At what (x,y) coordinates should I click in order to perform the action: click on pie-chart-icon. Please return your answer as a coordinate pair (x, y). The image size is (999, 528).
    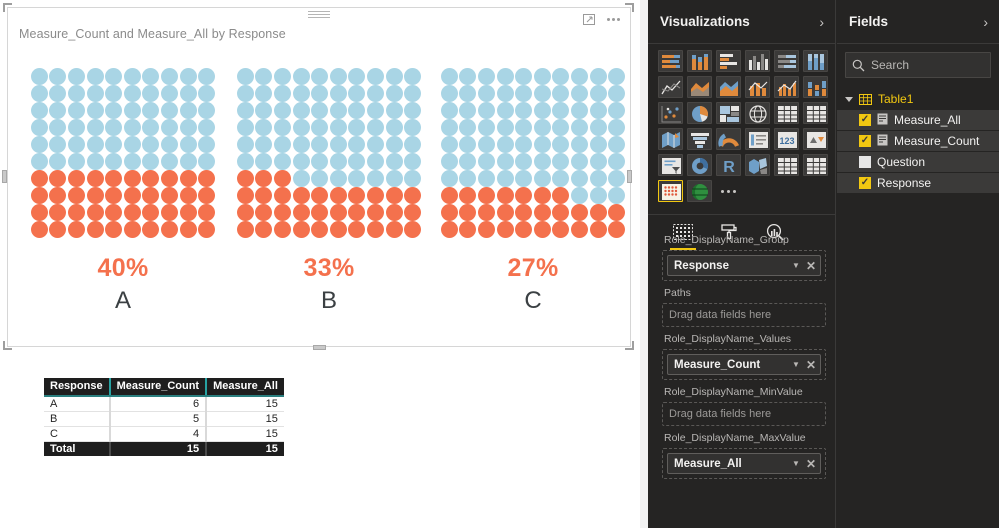
    Looking at the image, I should click on (699, 113).